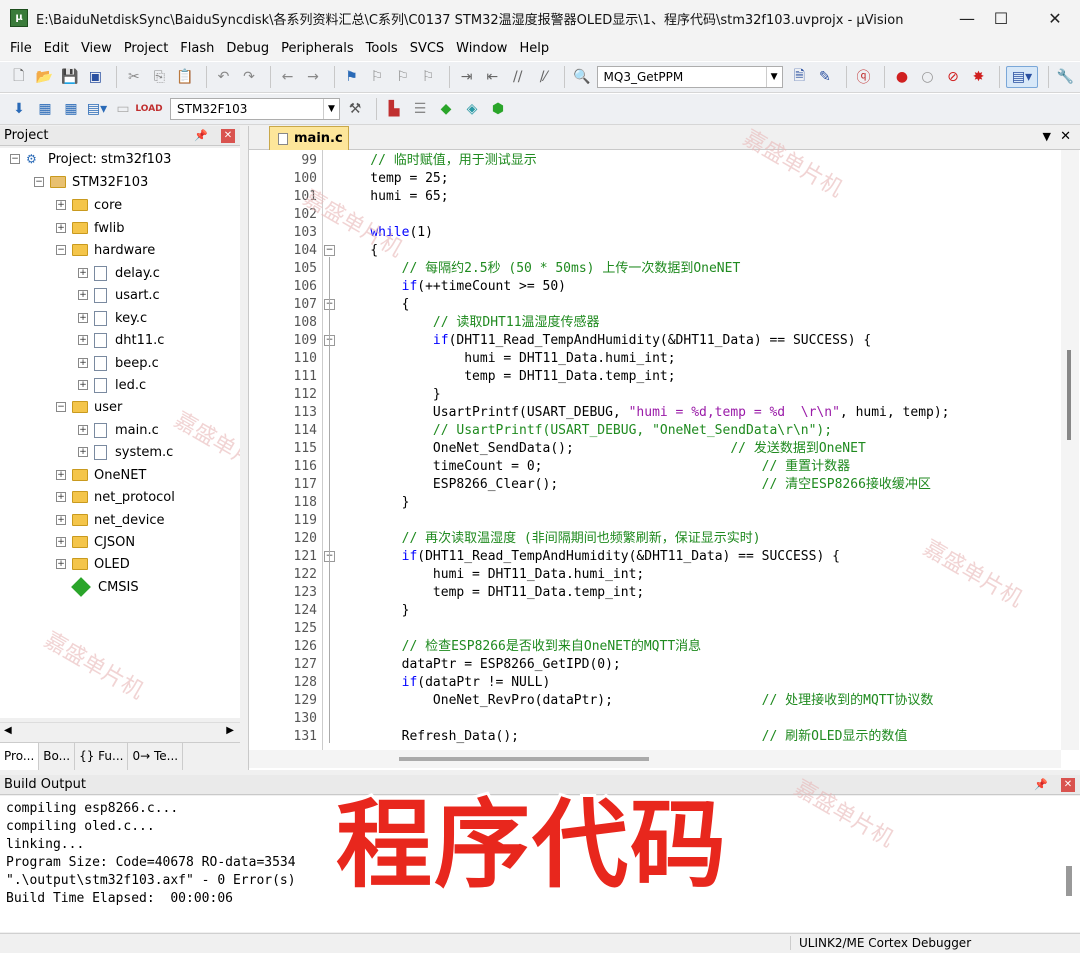 Image resolution: width=1080 pixels, height=953 pixels. What do you see at coordinates (329, 250) in the screenshot?
I see `fold-toggle-icon: −` at bounding box center [329, 250].